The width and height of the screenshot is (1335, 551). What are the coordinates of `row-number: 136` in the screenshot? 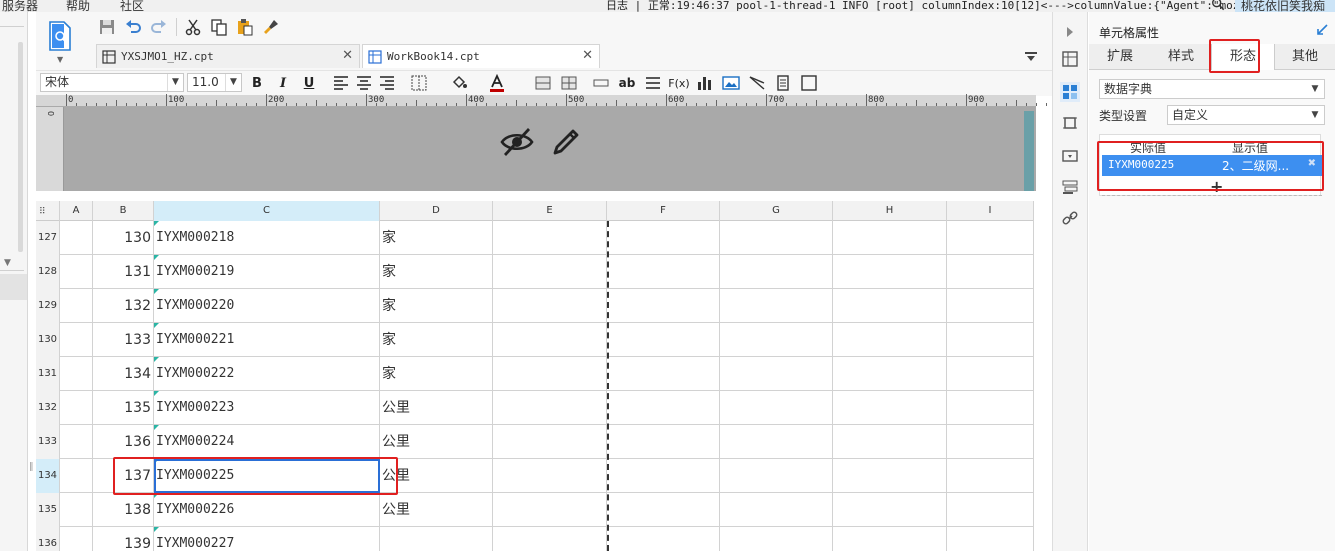 It's located at (48, 539).